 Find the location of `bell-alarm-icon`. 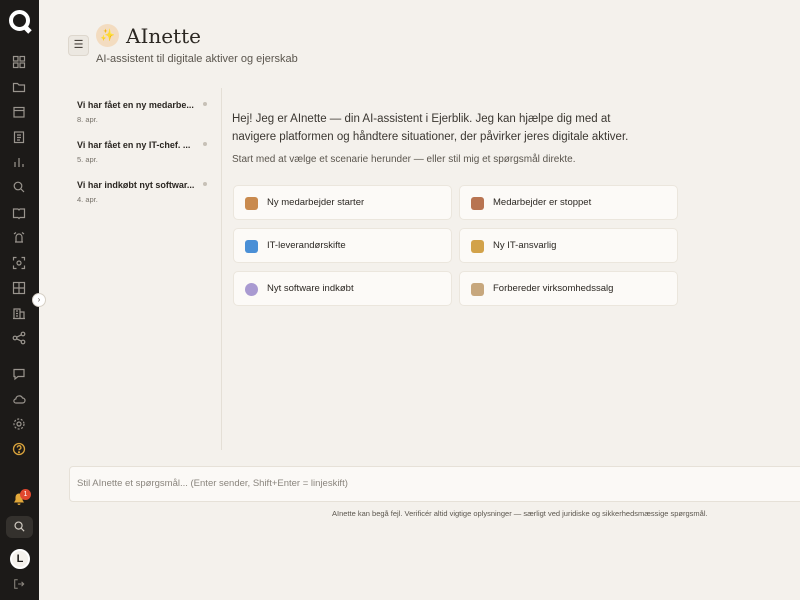

bell-alarm-icon is located at coordinates (19, 238).